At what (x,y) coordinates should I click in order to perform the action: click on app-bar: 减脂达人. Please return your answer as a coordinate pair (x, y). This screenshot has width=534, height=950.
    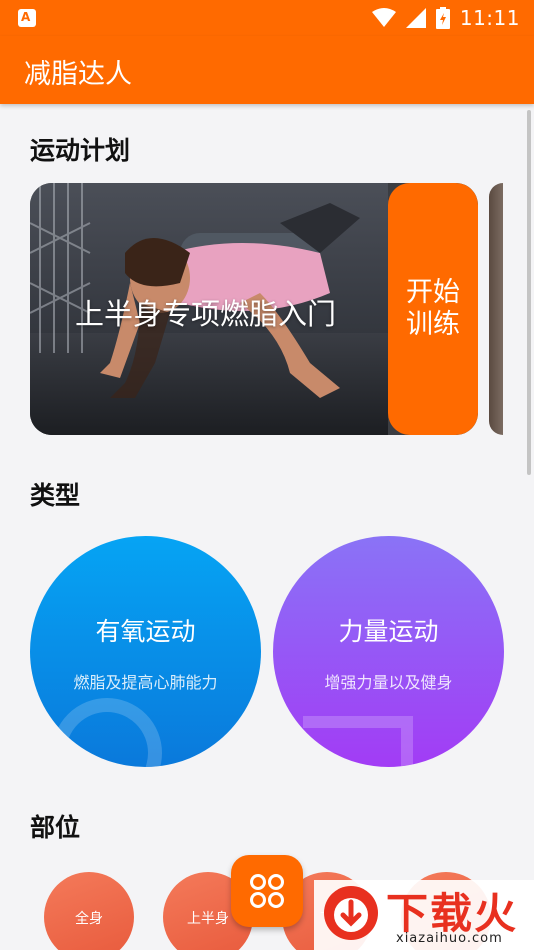
    Looking at the image, I should click on (267, 70).